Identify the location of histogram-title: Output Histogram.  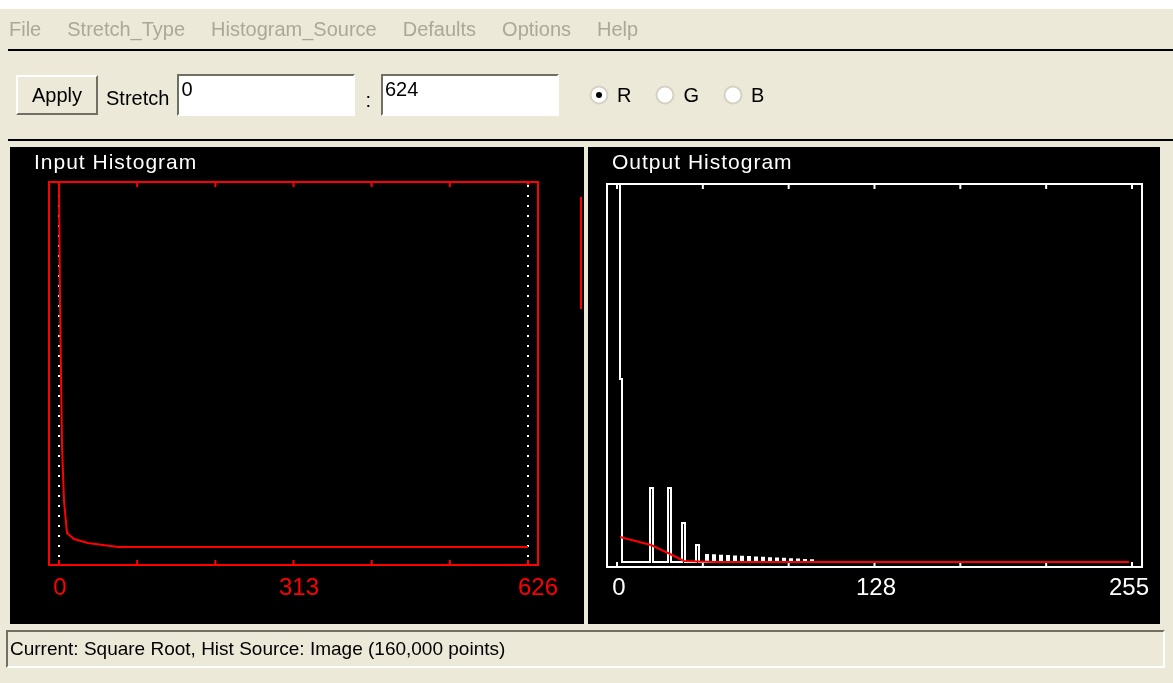
(702, 161).